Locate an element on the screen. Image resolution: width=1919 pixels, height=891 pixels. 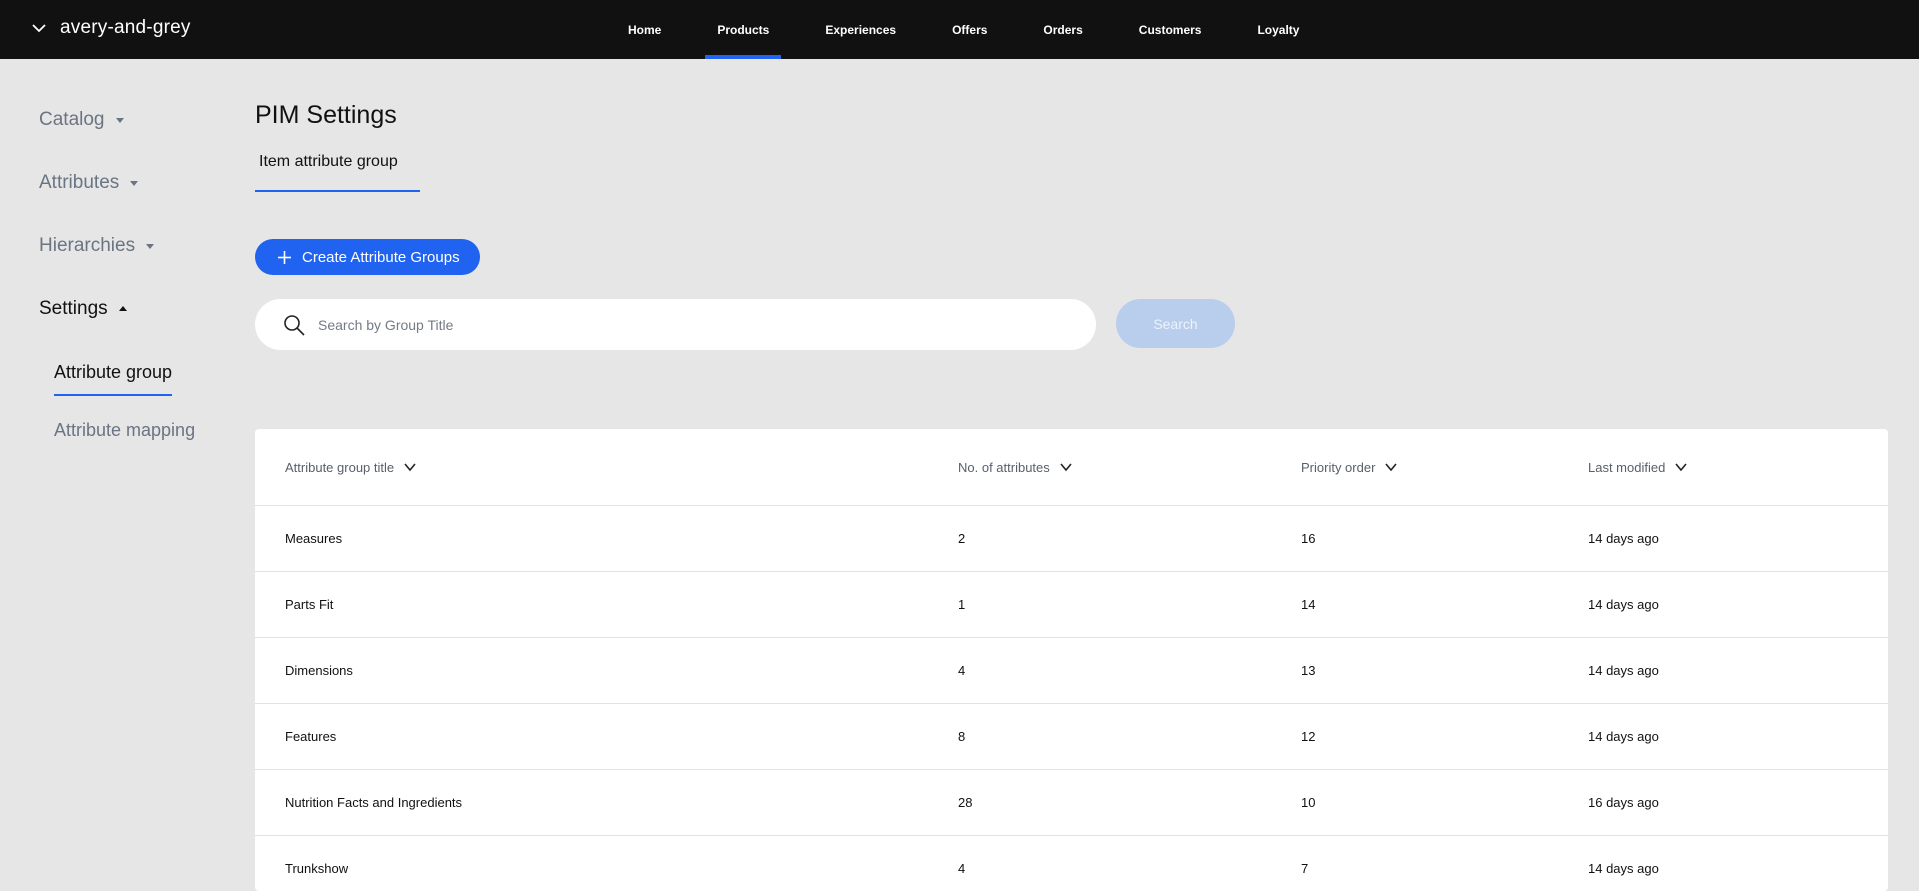
caret-up-icon is located at coordinates (122, 308).